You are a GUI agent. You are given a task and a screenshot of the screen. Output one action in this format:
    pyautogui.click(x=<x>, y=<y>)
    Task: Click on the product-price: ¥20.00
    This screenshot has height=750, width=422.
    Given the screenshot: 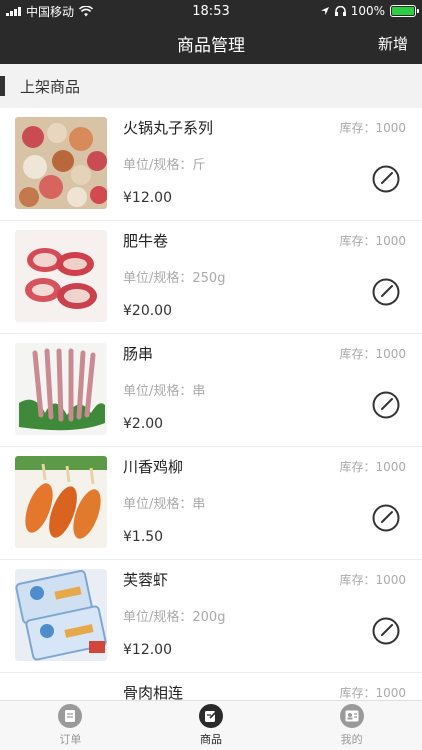 What is the action you would take?
    pyautogui.click(x=147, y=311)
    